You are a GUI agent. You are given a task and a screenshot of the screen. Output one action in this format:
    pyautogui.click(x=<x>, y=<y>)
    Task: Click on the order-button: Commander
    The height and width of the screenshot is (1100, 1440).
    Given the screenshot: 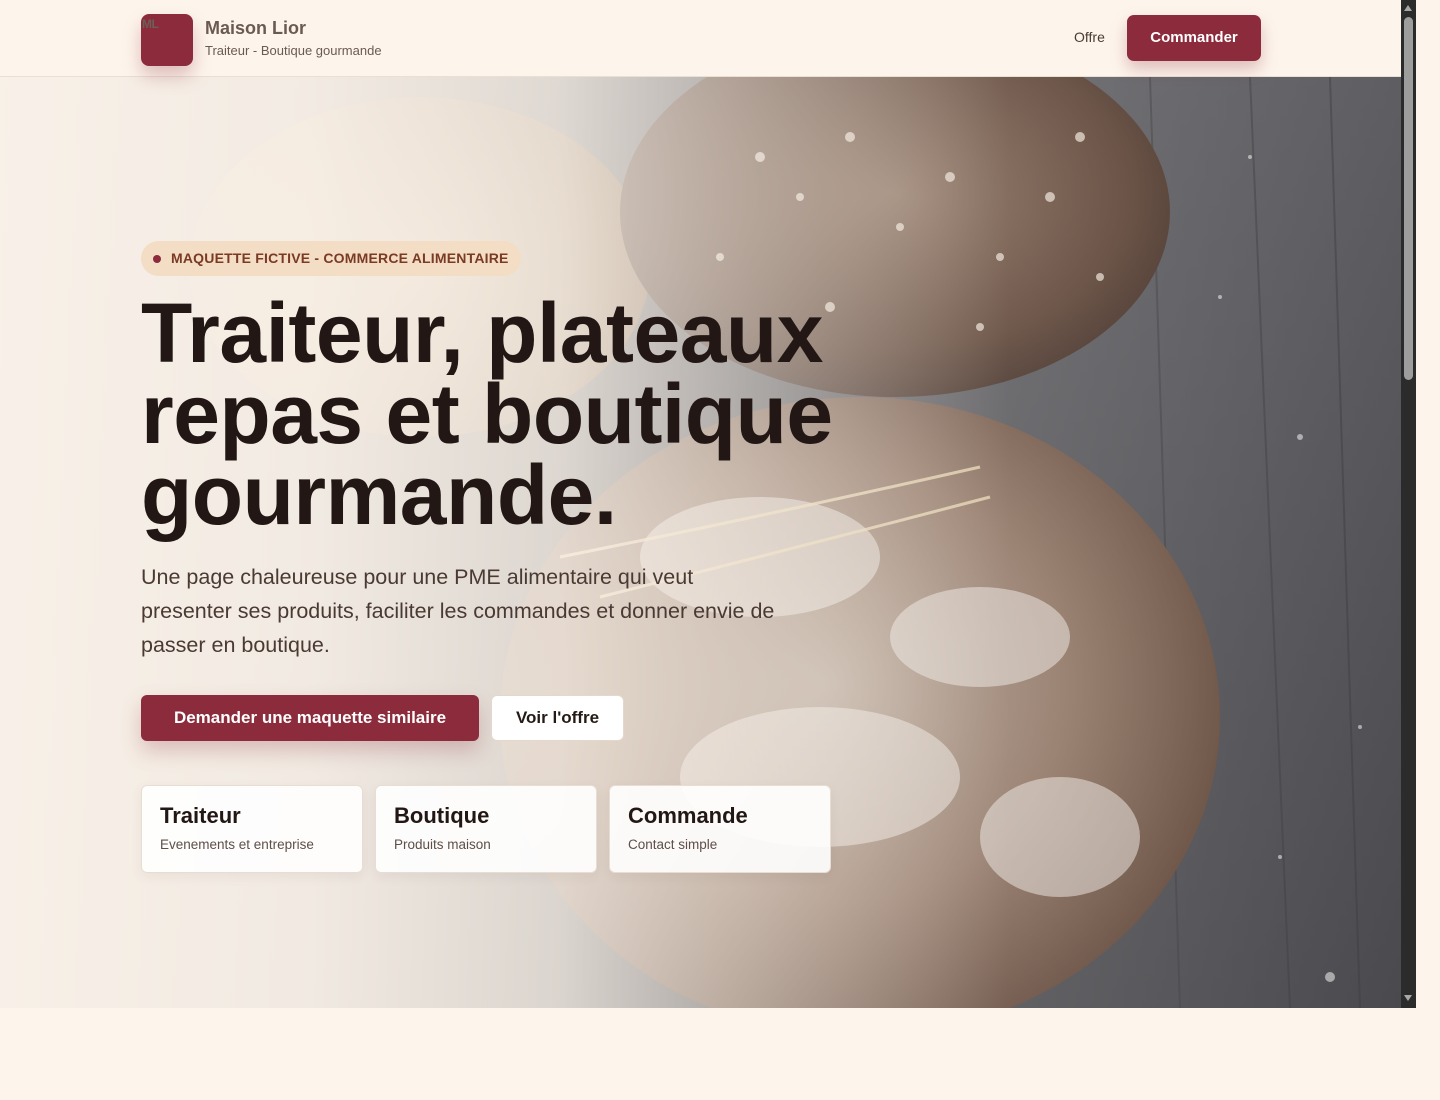 What is the action you would take?
    pyautogui.click(x=1194, y=38)
    